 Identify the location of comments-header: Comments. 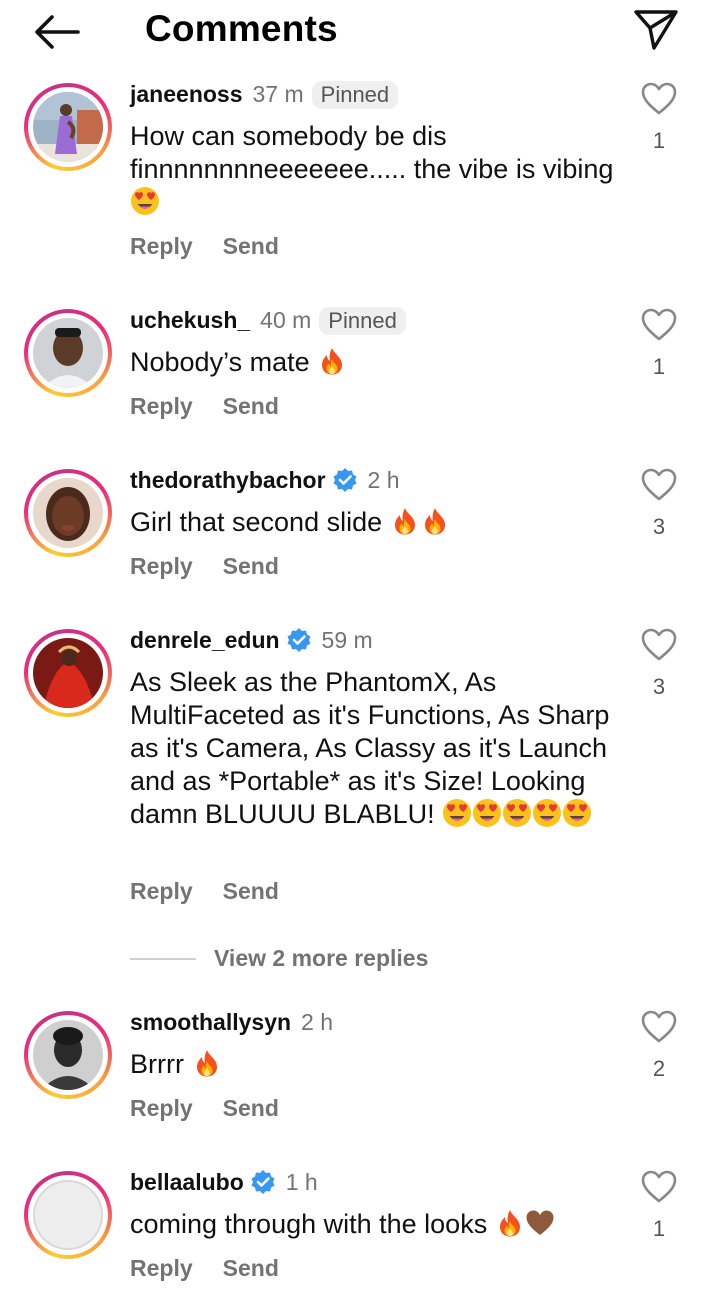
(360, 31).